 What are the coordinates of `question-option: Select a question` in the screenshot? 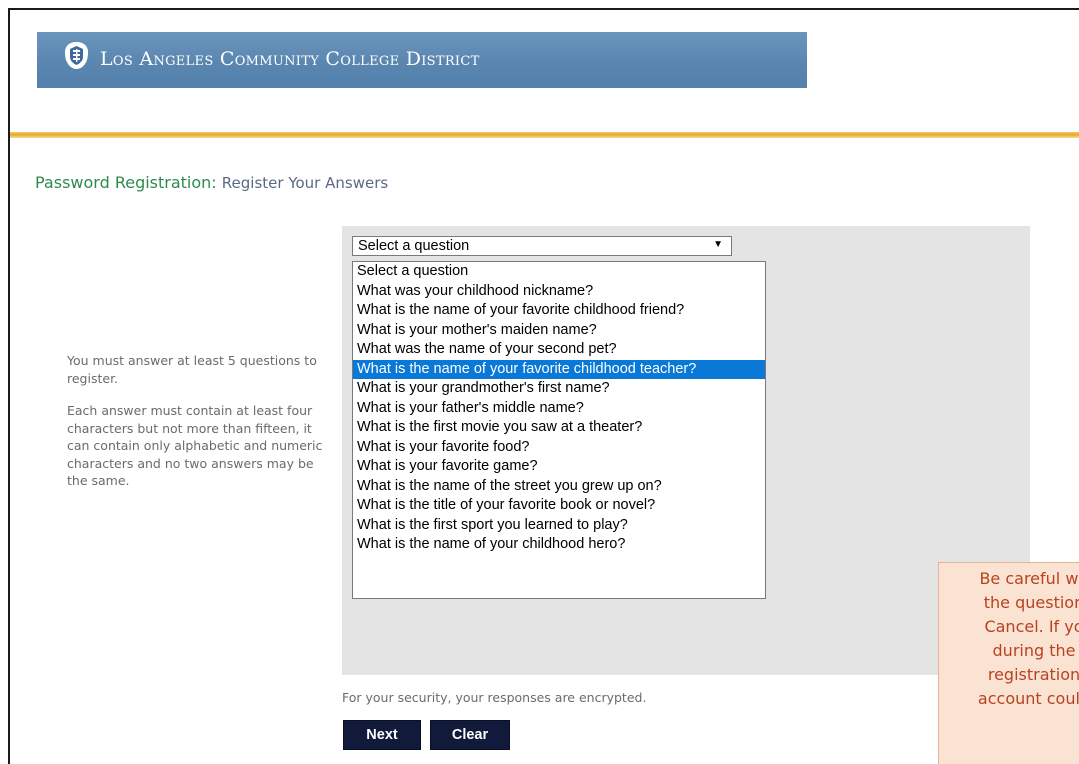 It's located at (559, 272).